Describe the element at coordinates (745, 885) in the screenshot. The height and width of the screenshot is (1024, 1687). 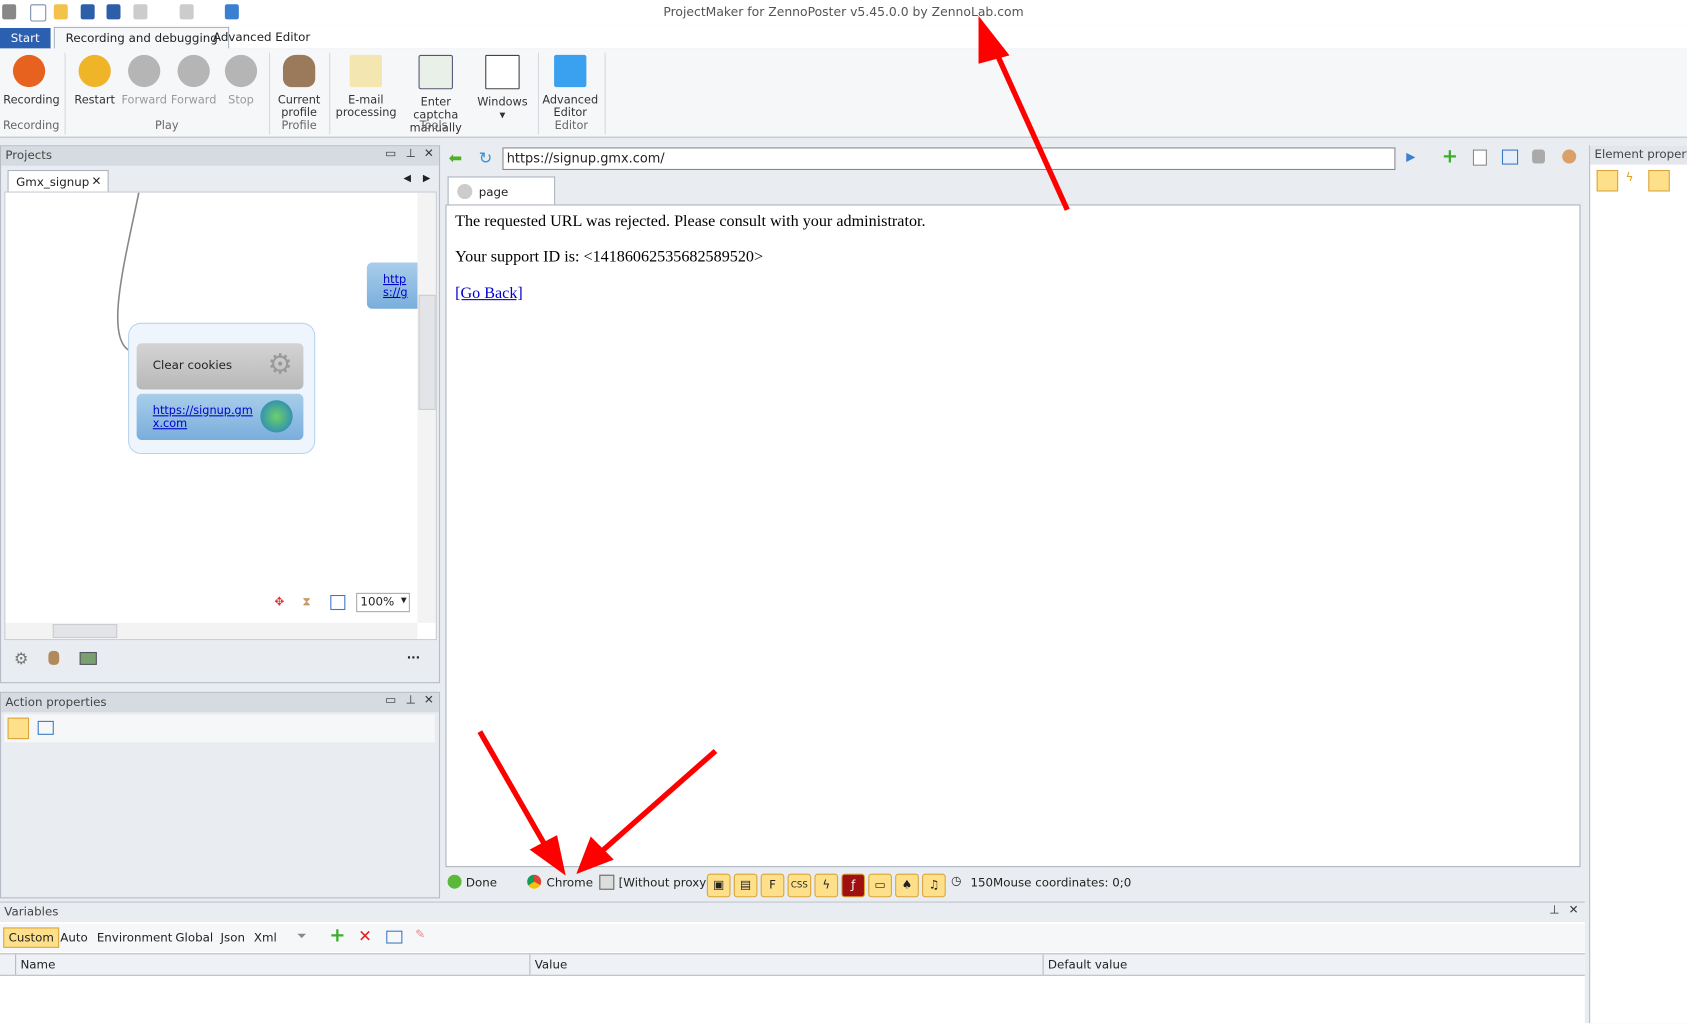
I see `frames-toggle-icon: ▤` at that location.